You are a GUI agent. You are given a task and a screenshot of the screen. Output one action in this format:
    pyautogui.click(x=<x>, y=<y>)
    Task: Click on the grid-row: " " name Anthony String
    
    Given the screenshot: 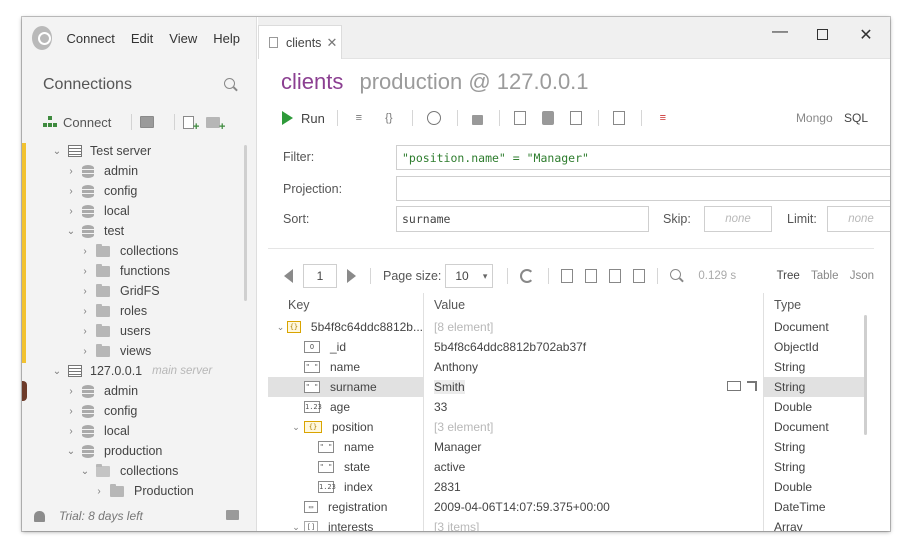 What is the action you would take?
    pyautogui.click(x=571, y=367)
    